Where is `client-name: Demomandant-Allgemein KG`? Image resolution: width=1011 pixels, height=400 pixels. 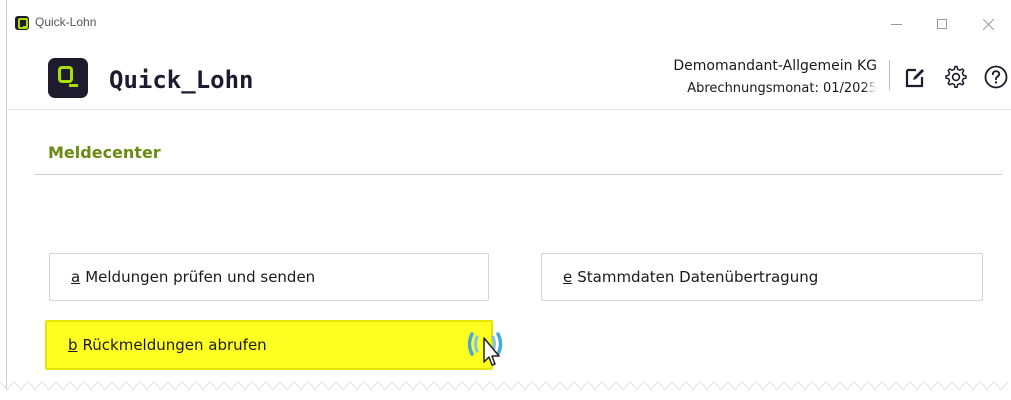 client-name: Demomandant-Allgemein KG is located at coordinates (775, 66).